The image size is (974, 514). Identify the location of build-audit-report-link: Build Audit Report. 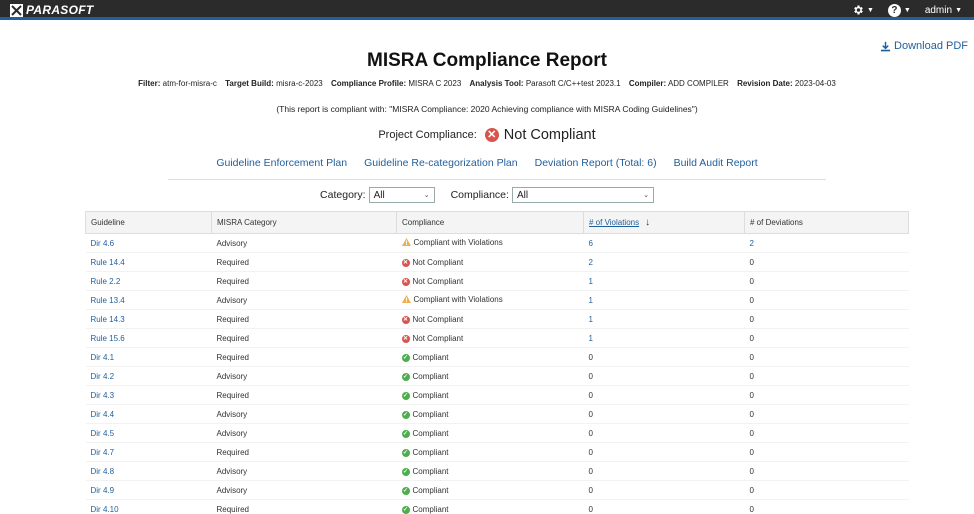
(716, 163).